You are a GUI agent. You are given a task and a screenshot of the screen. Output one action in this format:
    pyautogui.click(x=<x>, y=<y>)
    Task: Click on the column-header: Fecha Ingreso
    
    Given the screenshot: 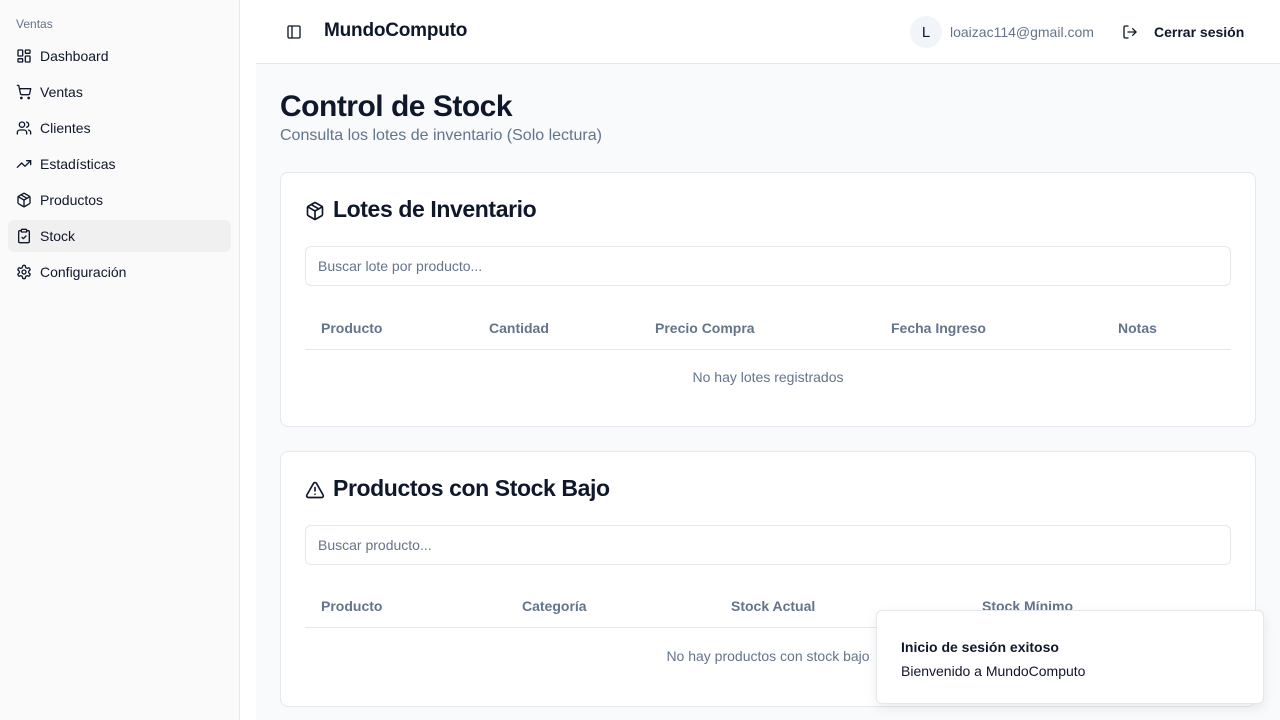 What is the action you would take?
    pyautogui.click(x=938, y=328)
    